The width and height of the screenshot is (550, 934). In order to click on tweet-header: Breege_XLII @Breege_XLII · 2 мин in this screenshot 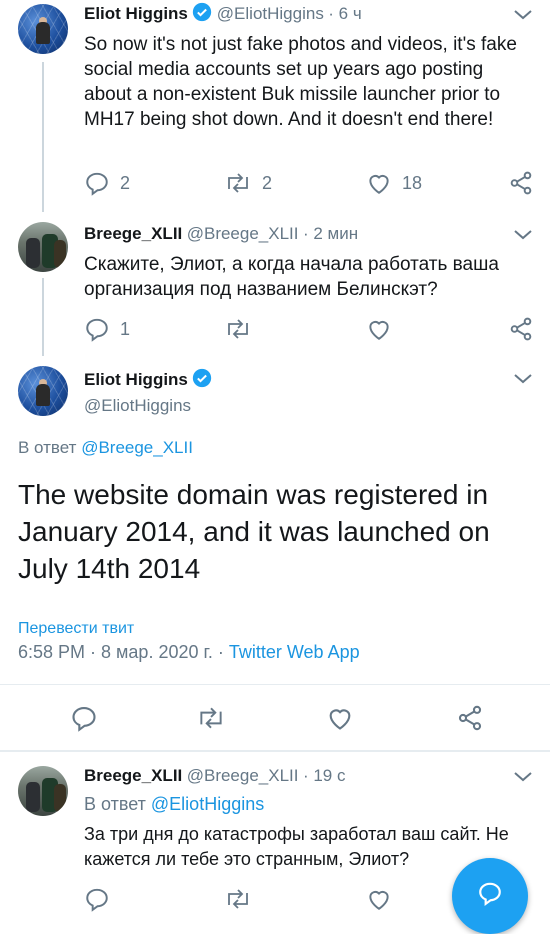, I will do `click(221, 234)`.